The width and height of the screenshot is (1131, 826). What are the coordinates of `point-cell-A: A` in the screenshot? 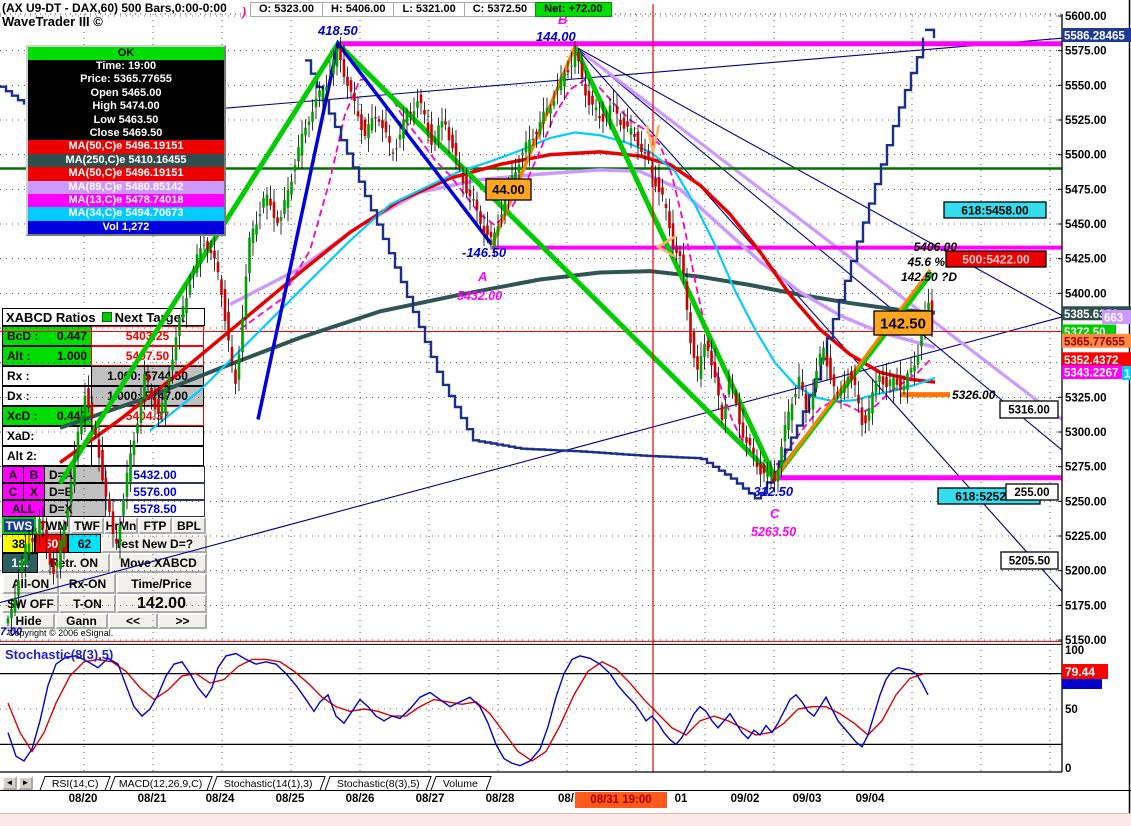 It's located at (13, 474).